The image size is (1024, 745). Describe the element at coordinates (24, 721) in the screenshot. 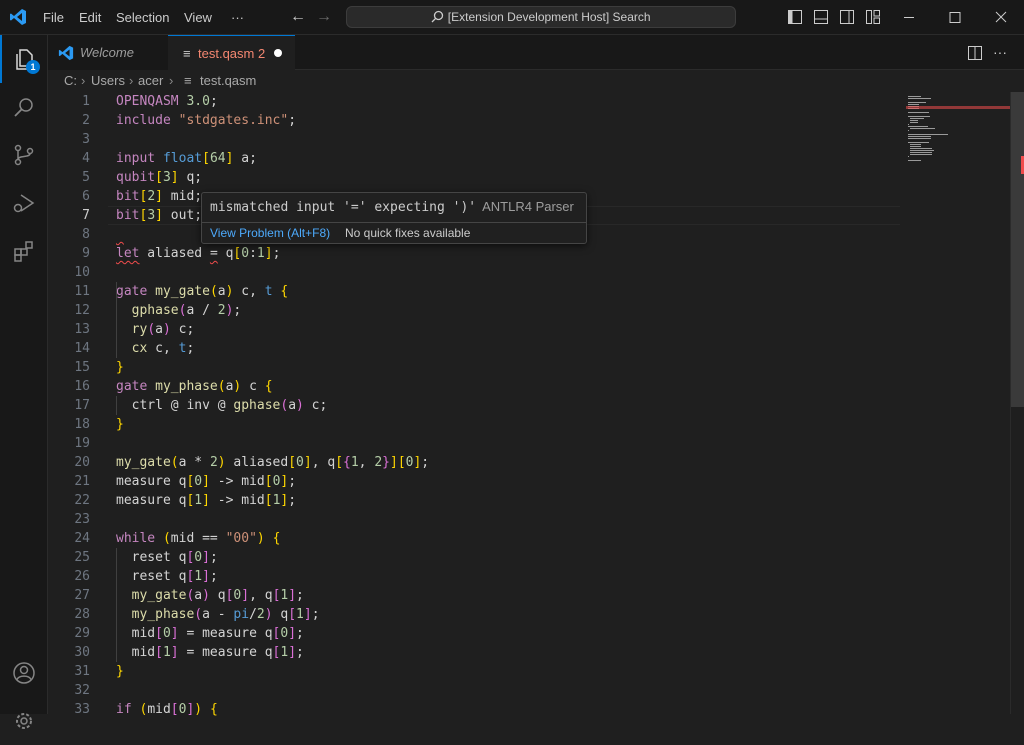

I see `manage-view` at that location.